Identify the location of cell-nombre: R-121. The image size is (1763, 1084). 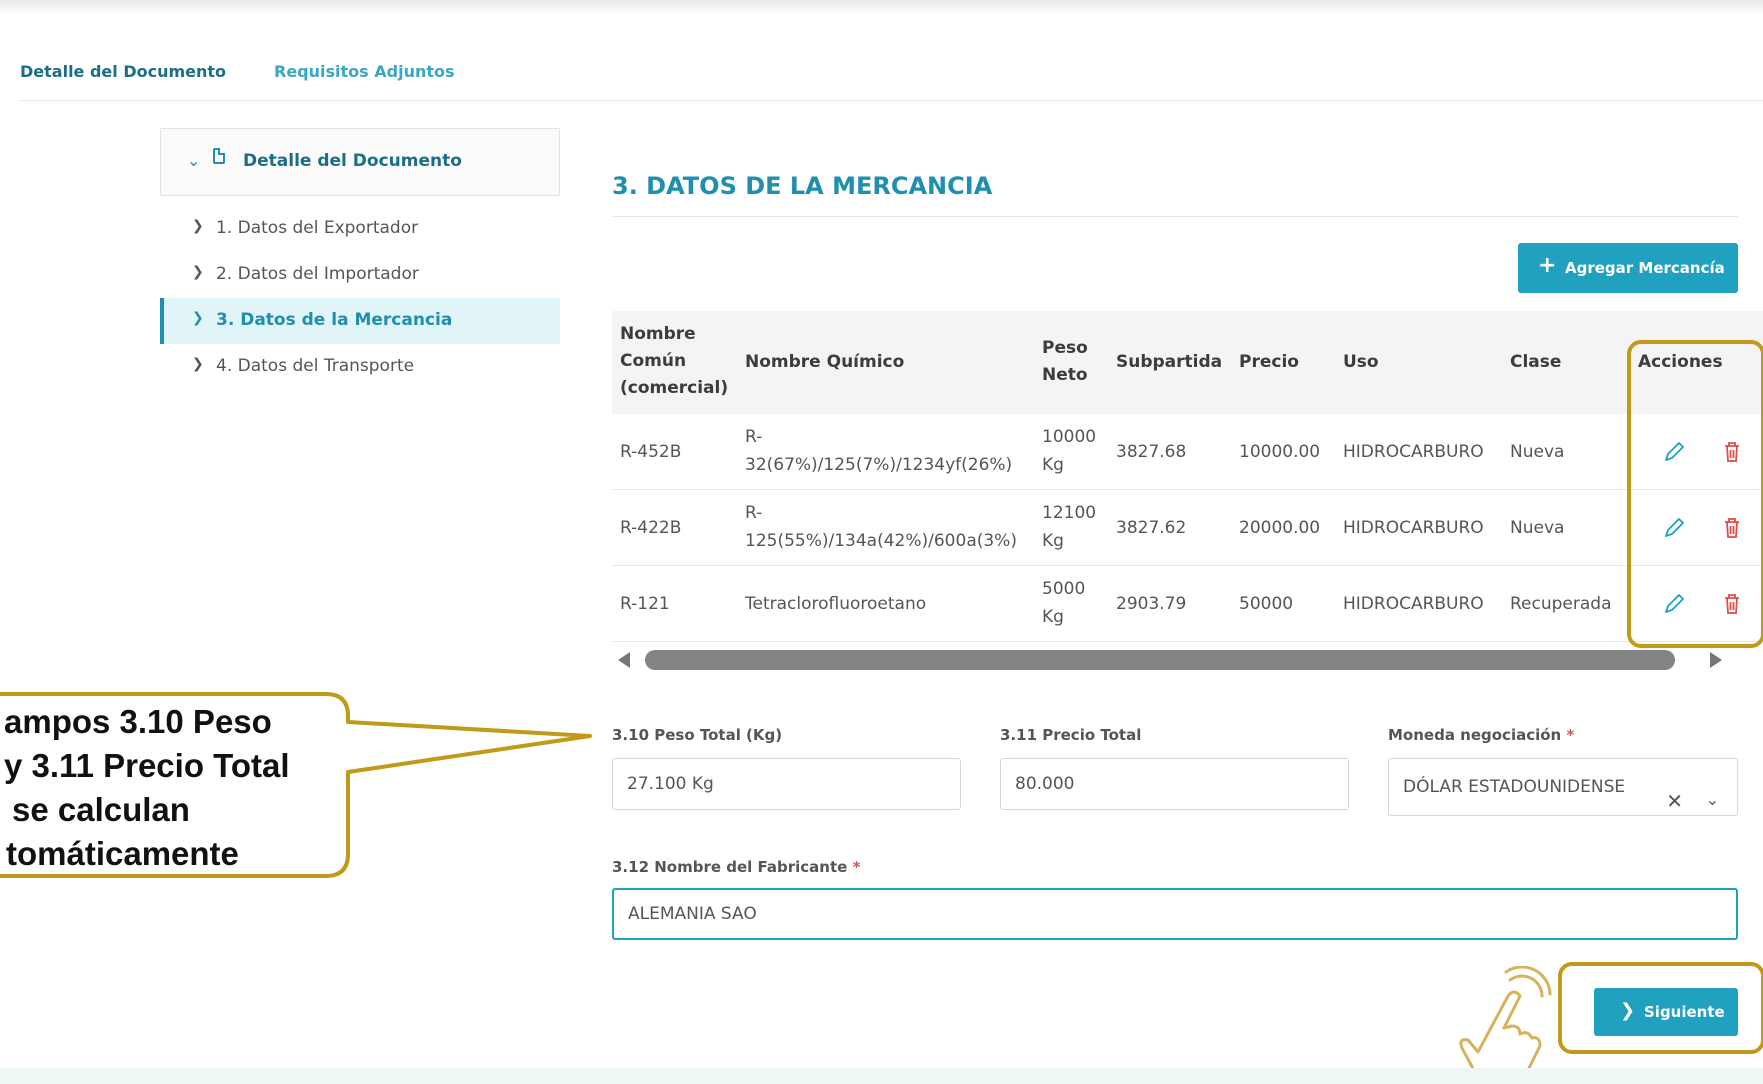
(645, 604).